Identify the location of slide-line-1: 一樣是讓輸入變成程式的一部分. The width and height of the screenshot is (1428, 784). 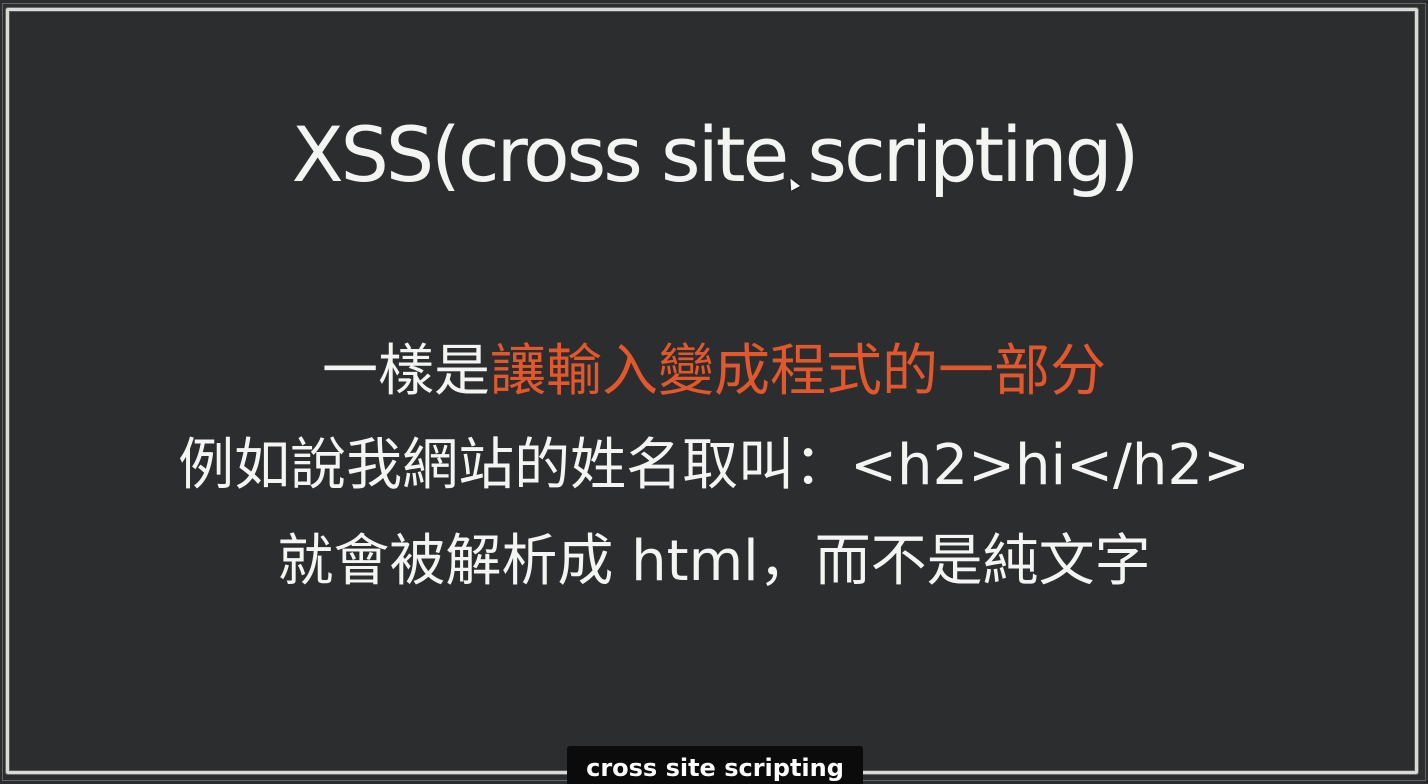
(714, 372).